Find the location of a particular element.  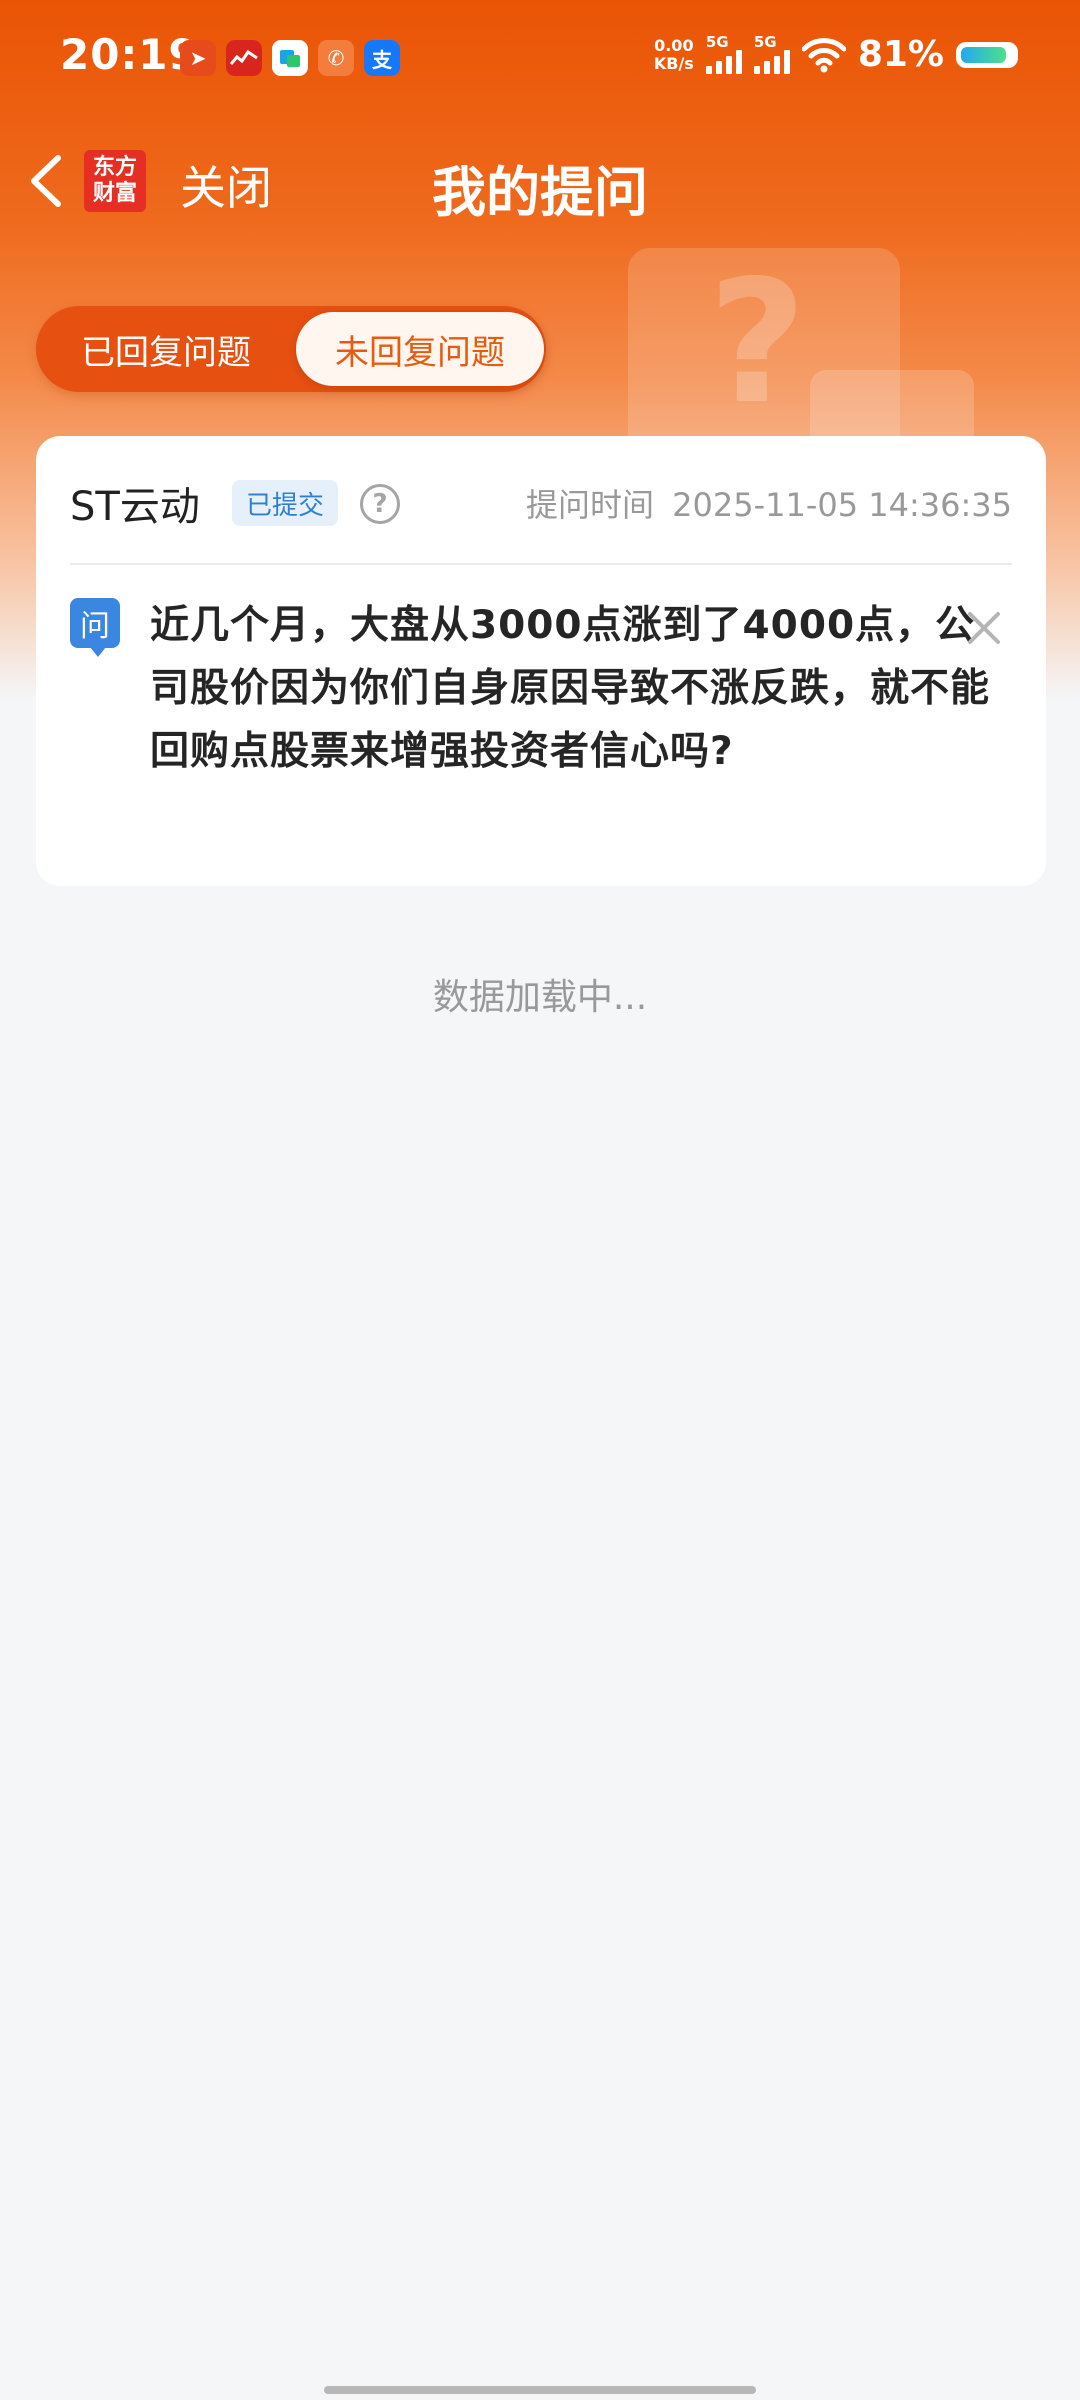

help-icon: ? is located at coordinates (380, 504).